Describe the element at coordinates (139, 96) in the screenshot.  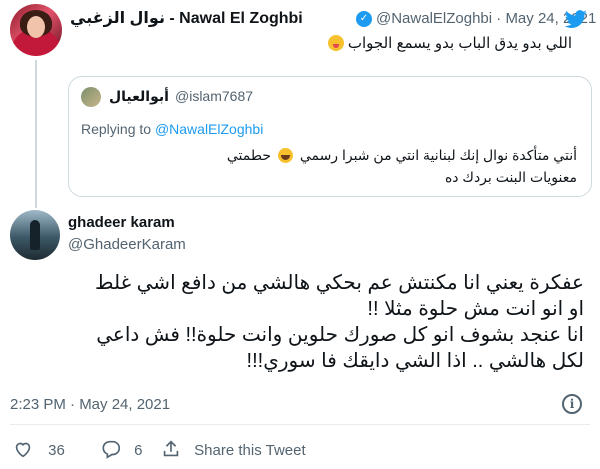
I see `quoted-display-name: أبوالعيال` at that location.